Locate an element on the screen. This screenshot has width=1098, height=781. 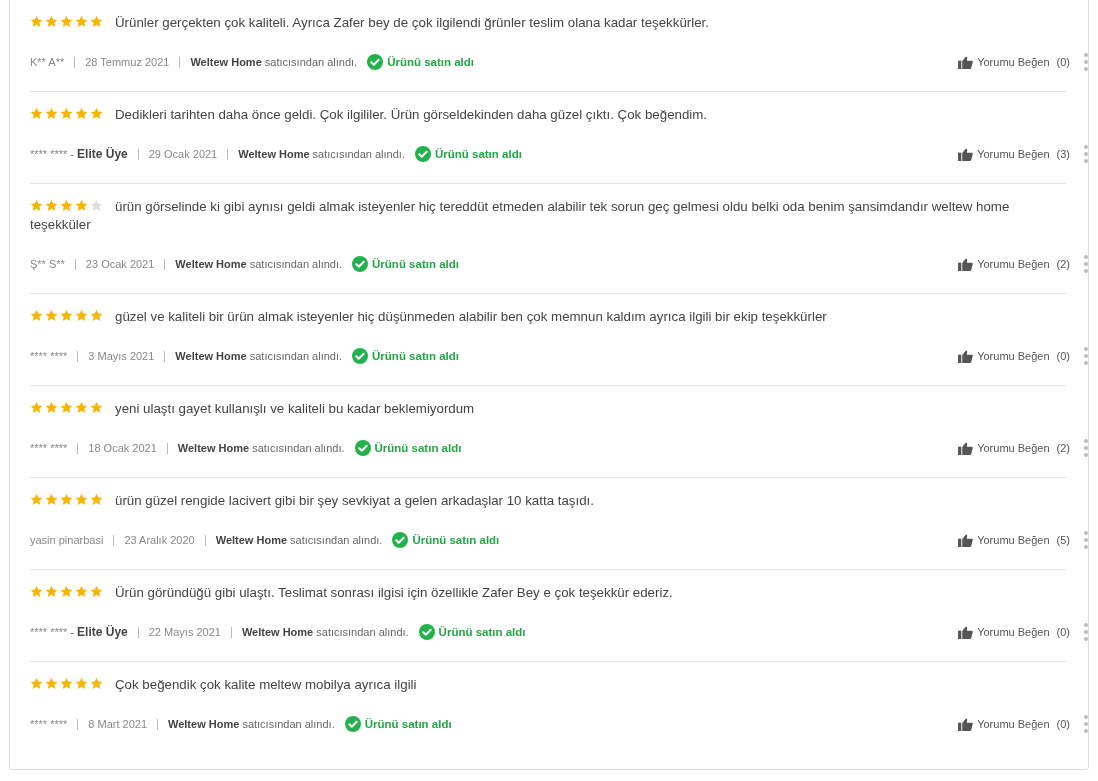
reviewer-name: Ş** S** is located at coordinates (47, 264).